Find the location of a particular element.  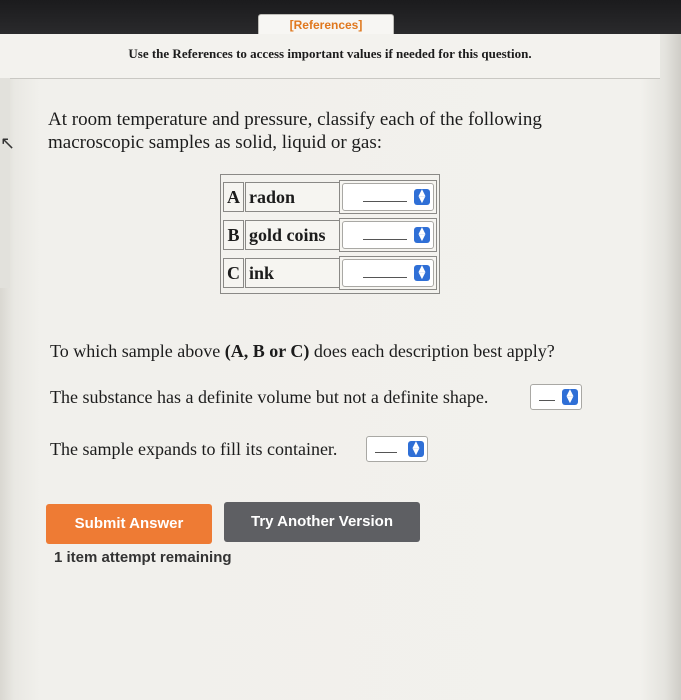

try-another-version-button: Try Another Version is located at coordinates (322, 522).